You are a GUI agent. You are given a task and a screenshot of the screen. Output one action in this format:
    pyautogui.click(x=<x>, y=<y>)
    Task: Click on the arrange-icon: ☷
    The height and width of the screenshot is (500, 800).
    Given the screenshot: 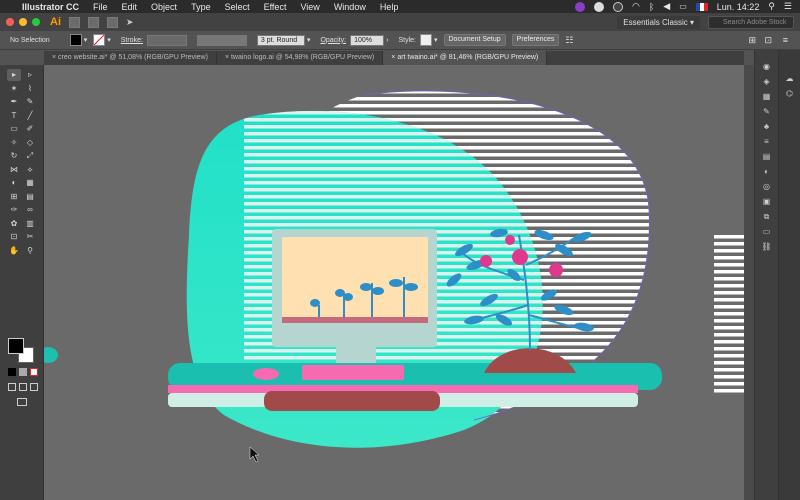 What is the action you would take?
    pyautogui.click(x=569, y=40)
    